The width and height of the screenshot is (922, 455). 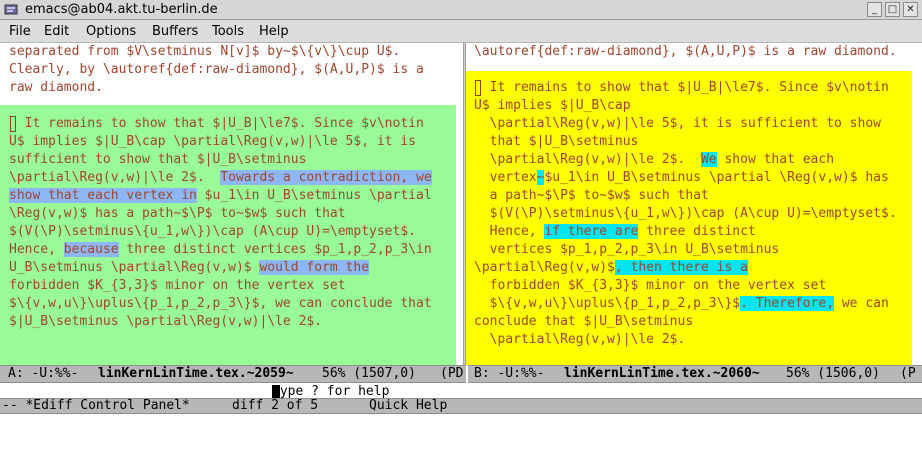 What do you see at coordinates (544, 267) in the screenshot?
I see `text-span: \partial\Reg(v,w)$` at bounding box center [544, 267].